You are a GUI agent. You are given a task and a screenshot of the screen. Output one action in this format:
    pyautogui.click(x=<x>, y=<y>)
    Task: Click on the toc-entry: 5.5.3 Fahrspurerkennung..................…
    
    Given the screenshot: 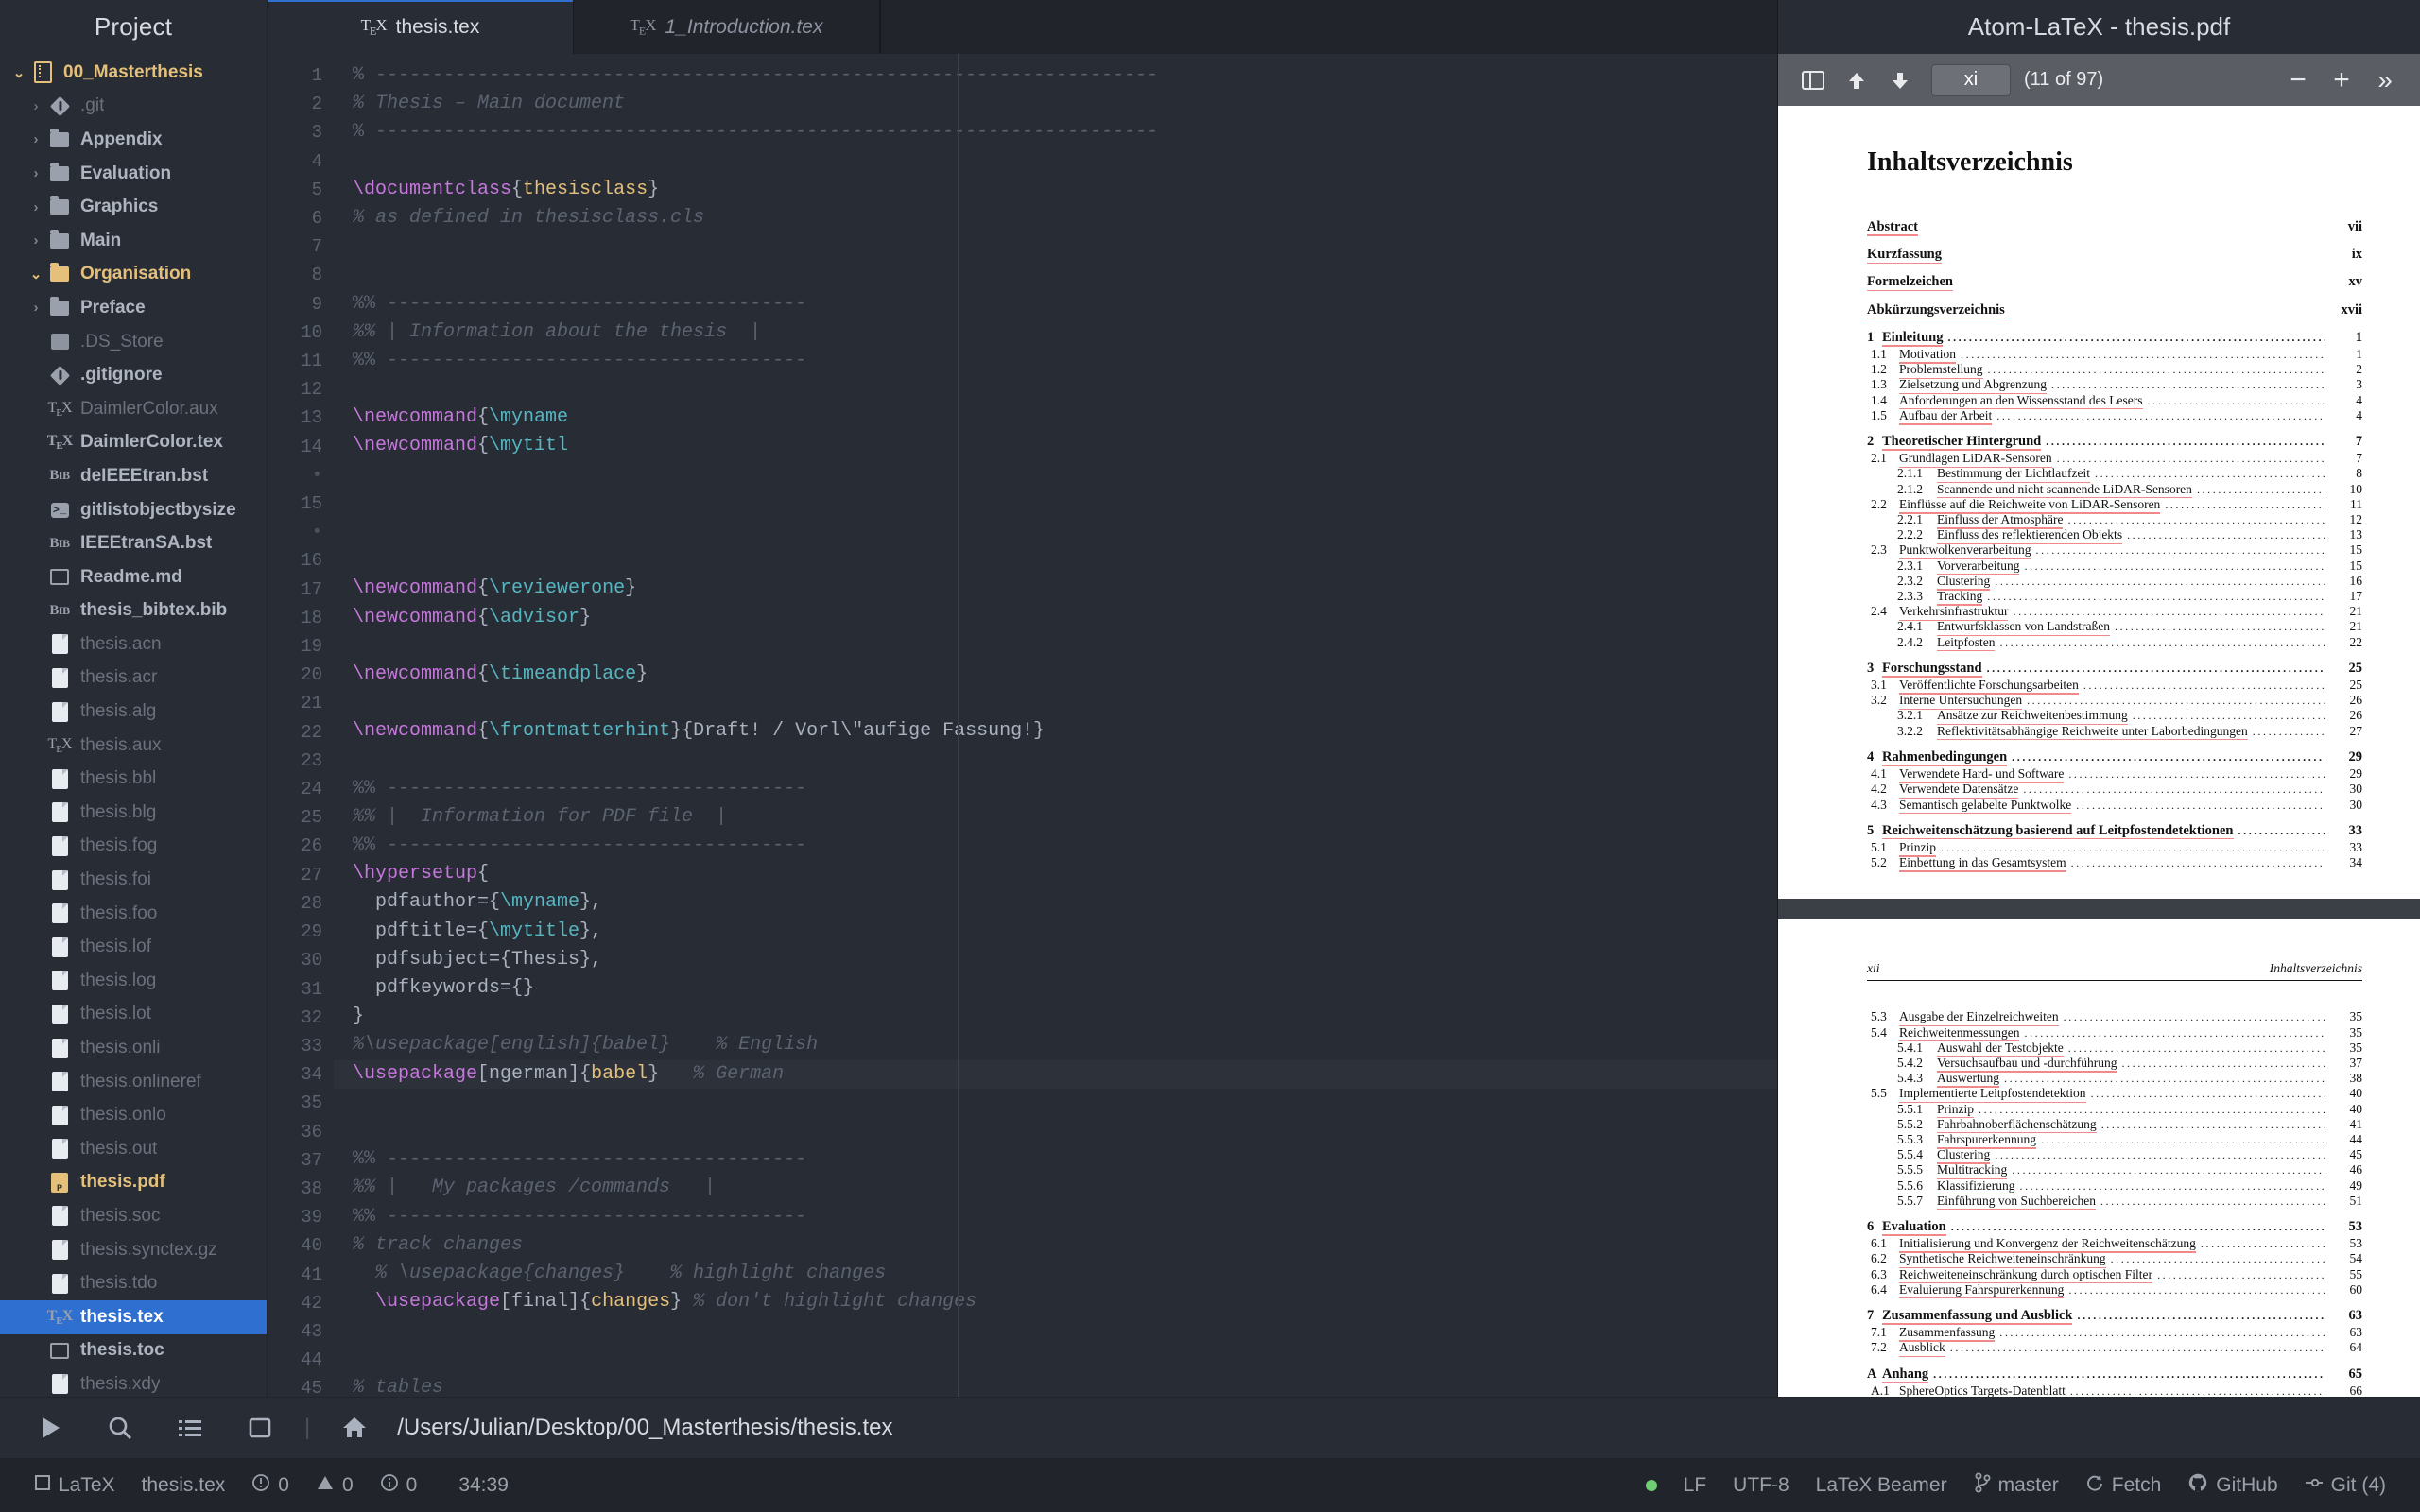 What is the action you would take?
    pyautogui.click(x=2114, y=1140)
    